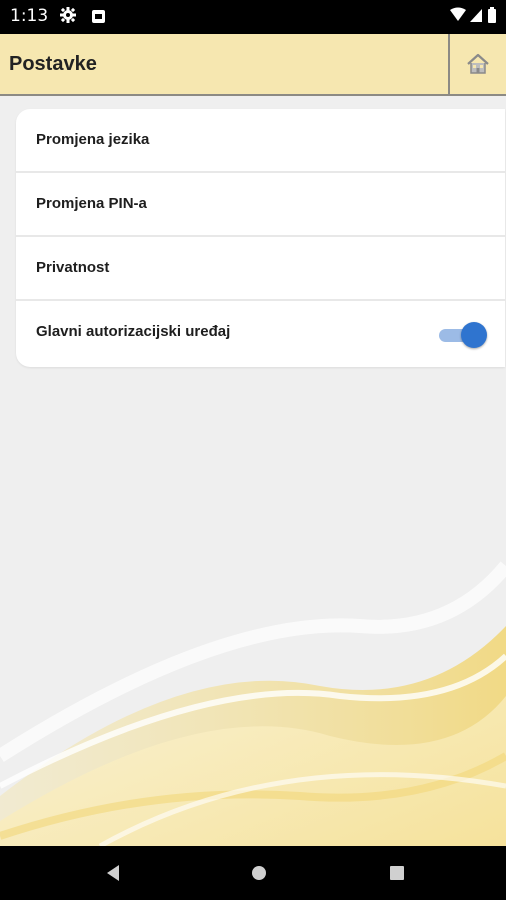 The image size is (506, 900). Describe the element at coordinates (253, 17) in the screenshot. I see `status-bar: 1:13` at that location.